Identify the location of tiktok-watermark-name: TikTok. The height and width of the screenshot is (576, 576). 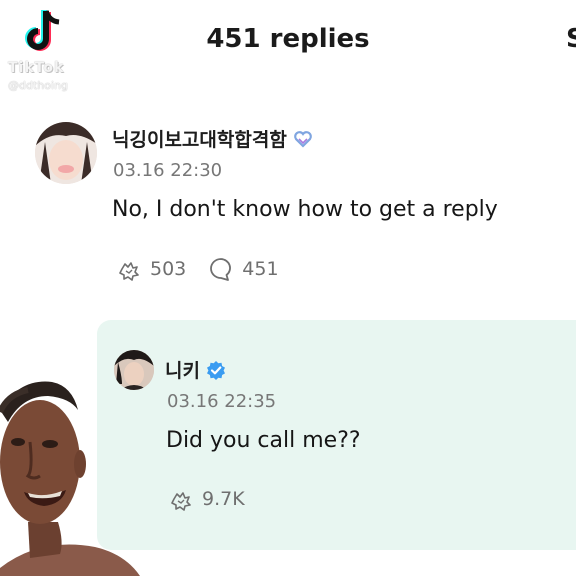
(36, 68).